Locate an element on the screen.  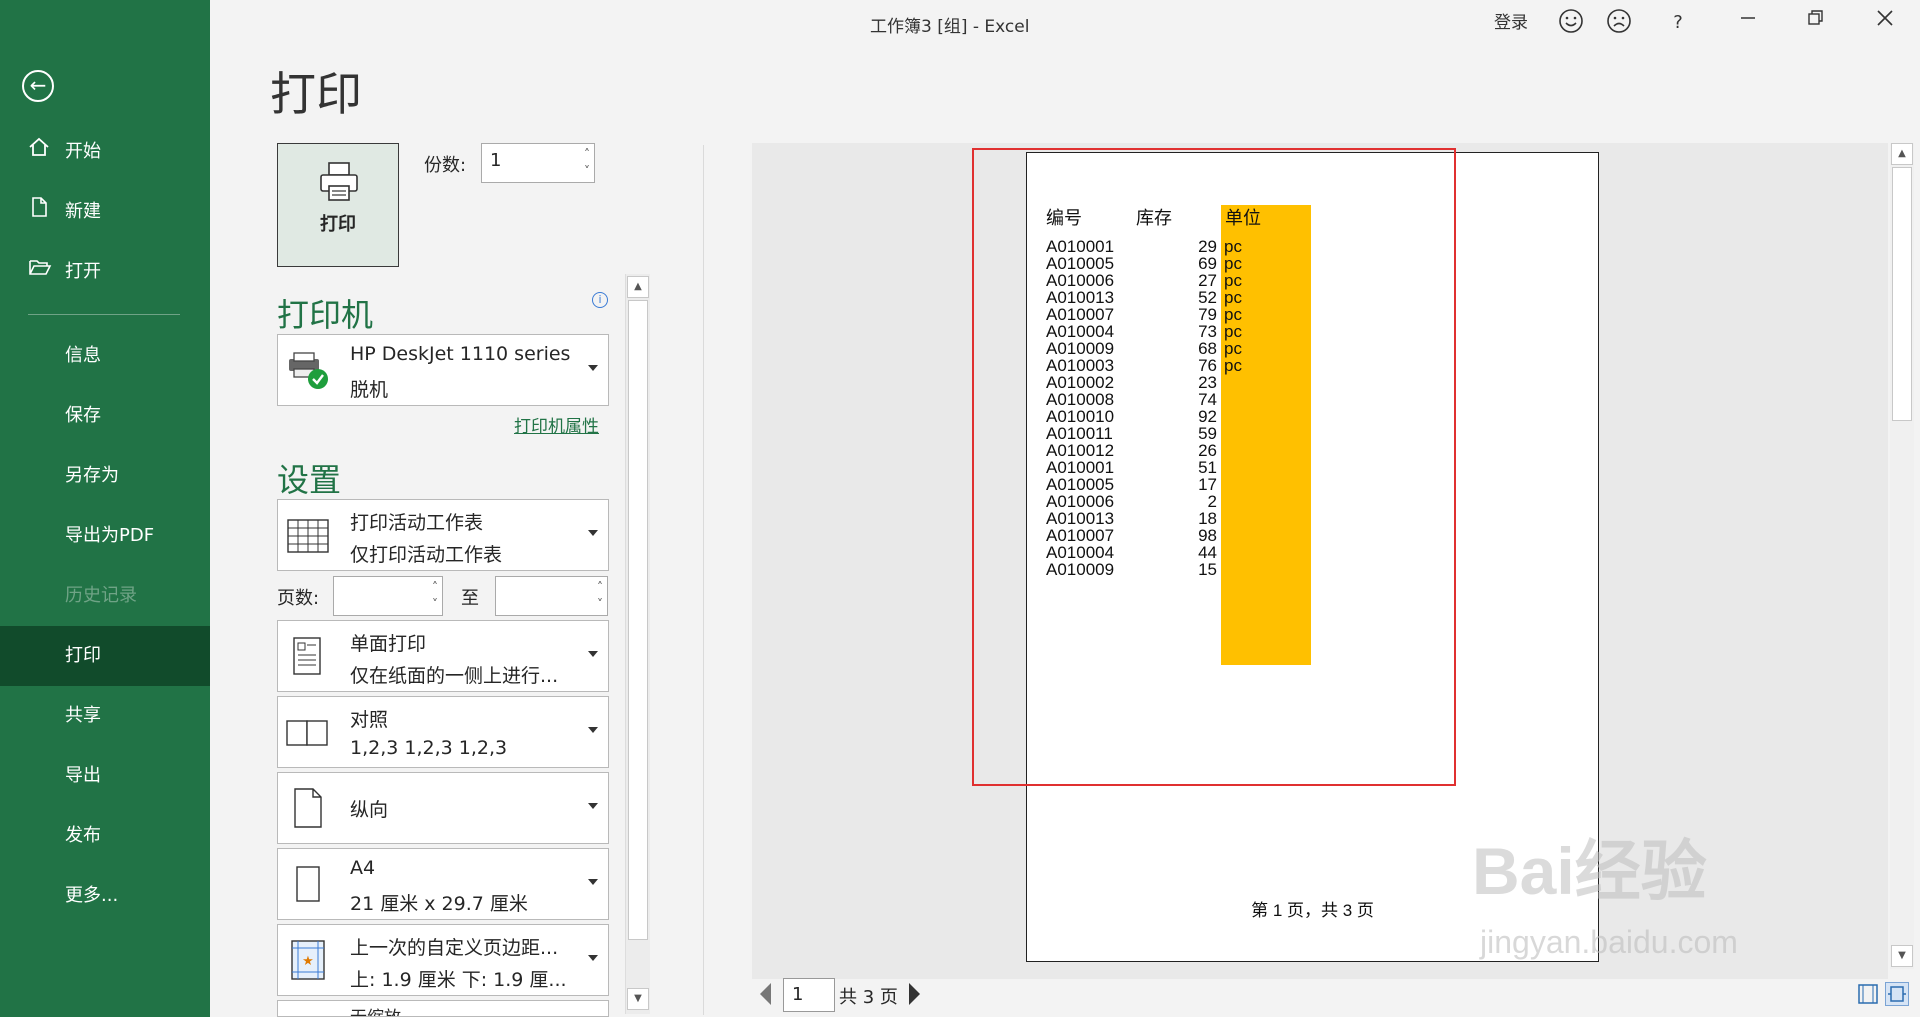
copies-label: 份数: is located at coordinates (445, 165).